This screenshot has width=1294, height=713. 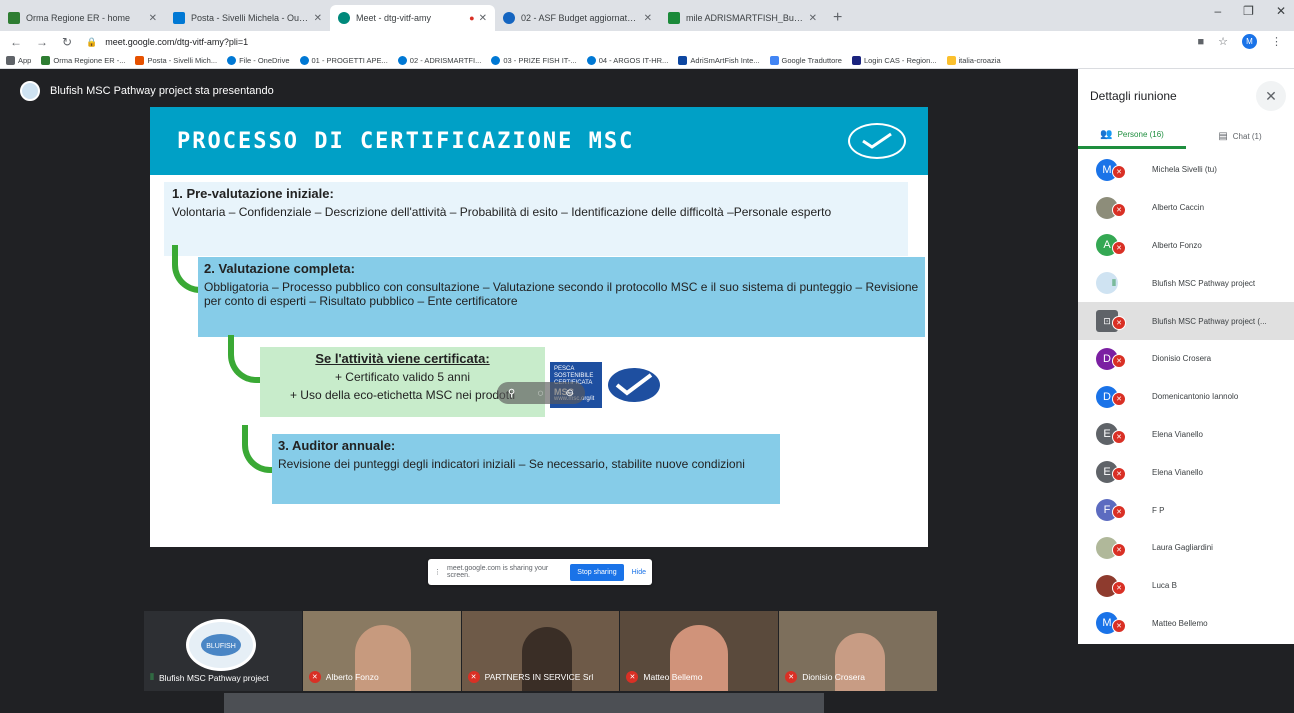 I want to click on bookmark-item: App, so click(x=18, y=60).